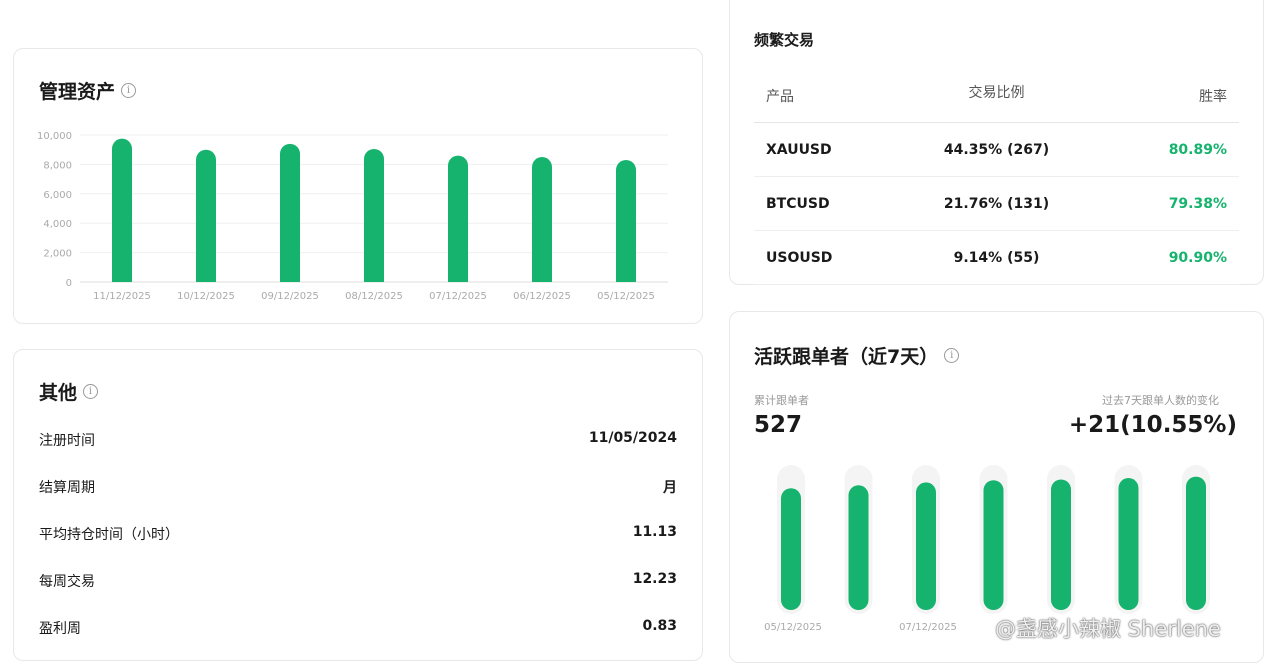 The image size is (1280, 666). What do you see at coordinates (542, 296) in the screenshot?
I see `x-tick-label: 06/12/2025` at bounding box center [542, 296].